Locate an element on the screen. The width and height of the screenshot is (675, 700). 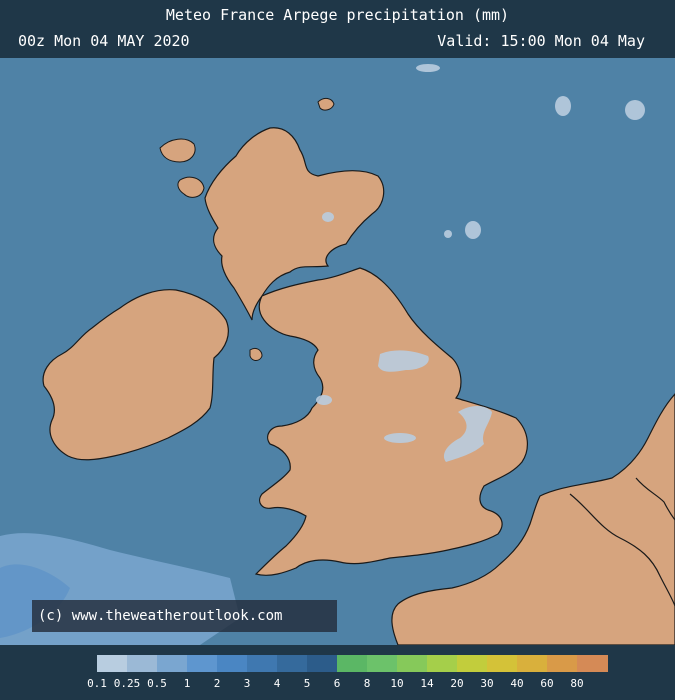
legend-label: 6 is located at coordinates (337, 683).